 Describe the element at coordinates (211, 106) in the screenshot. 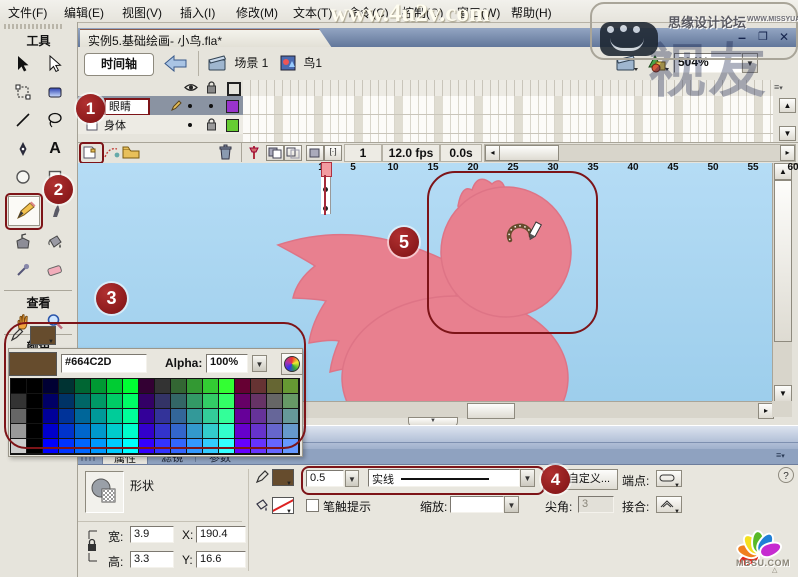

I see `layer-eyes-lock-dot` at that location.